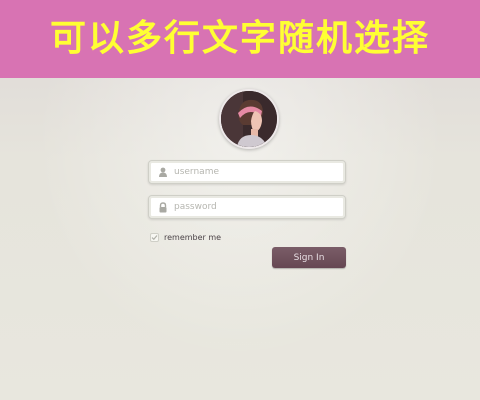  What do you see at coordinates (309, 257) in the screenshot?
I see `sign-in-button: Sign In` at bounding box center [309, 257].